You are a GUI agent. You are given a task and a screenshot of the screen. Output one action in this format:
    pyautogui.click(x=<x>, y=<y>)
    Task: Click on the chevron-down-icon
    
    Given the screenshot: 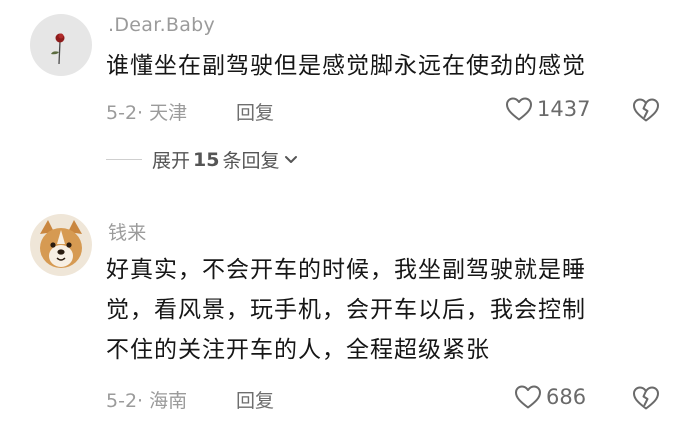 What is the action you would take?
    pyautogui.click(x=291, y=159)
    